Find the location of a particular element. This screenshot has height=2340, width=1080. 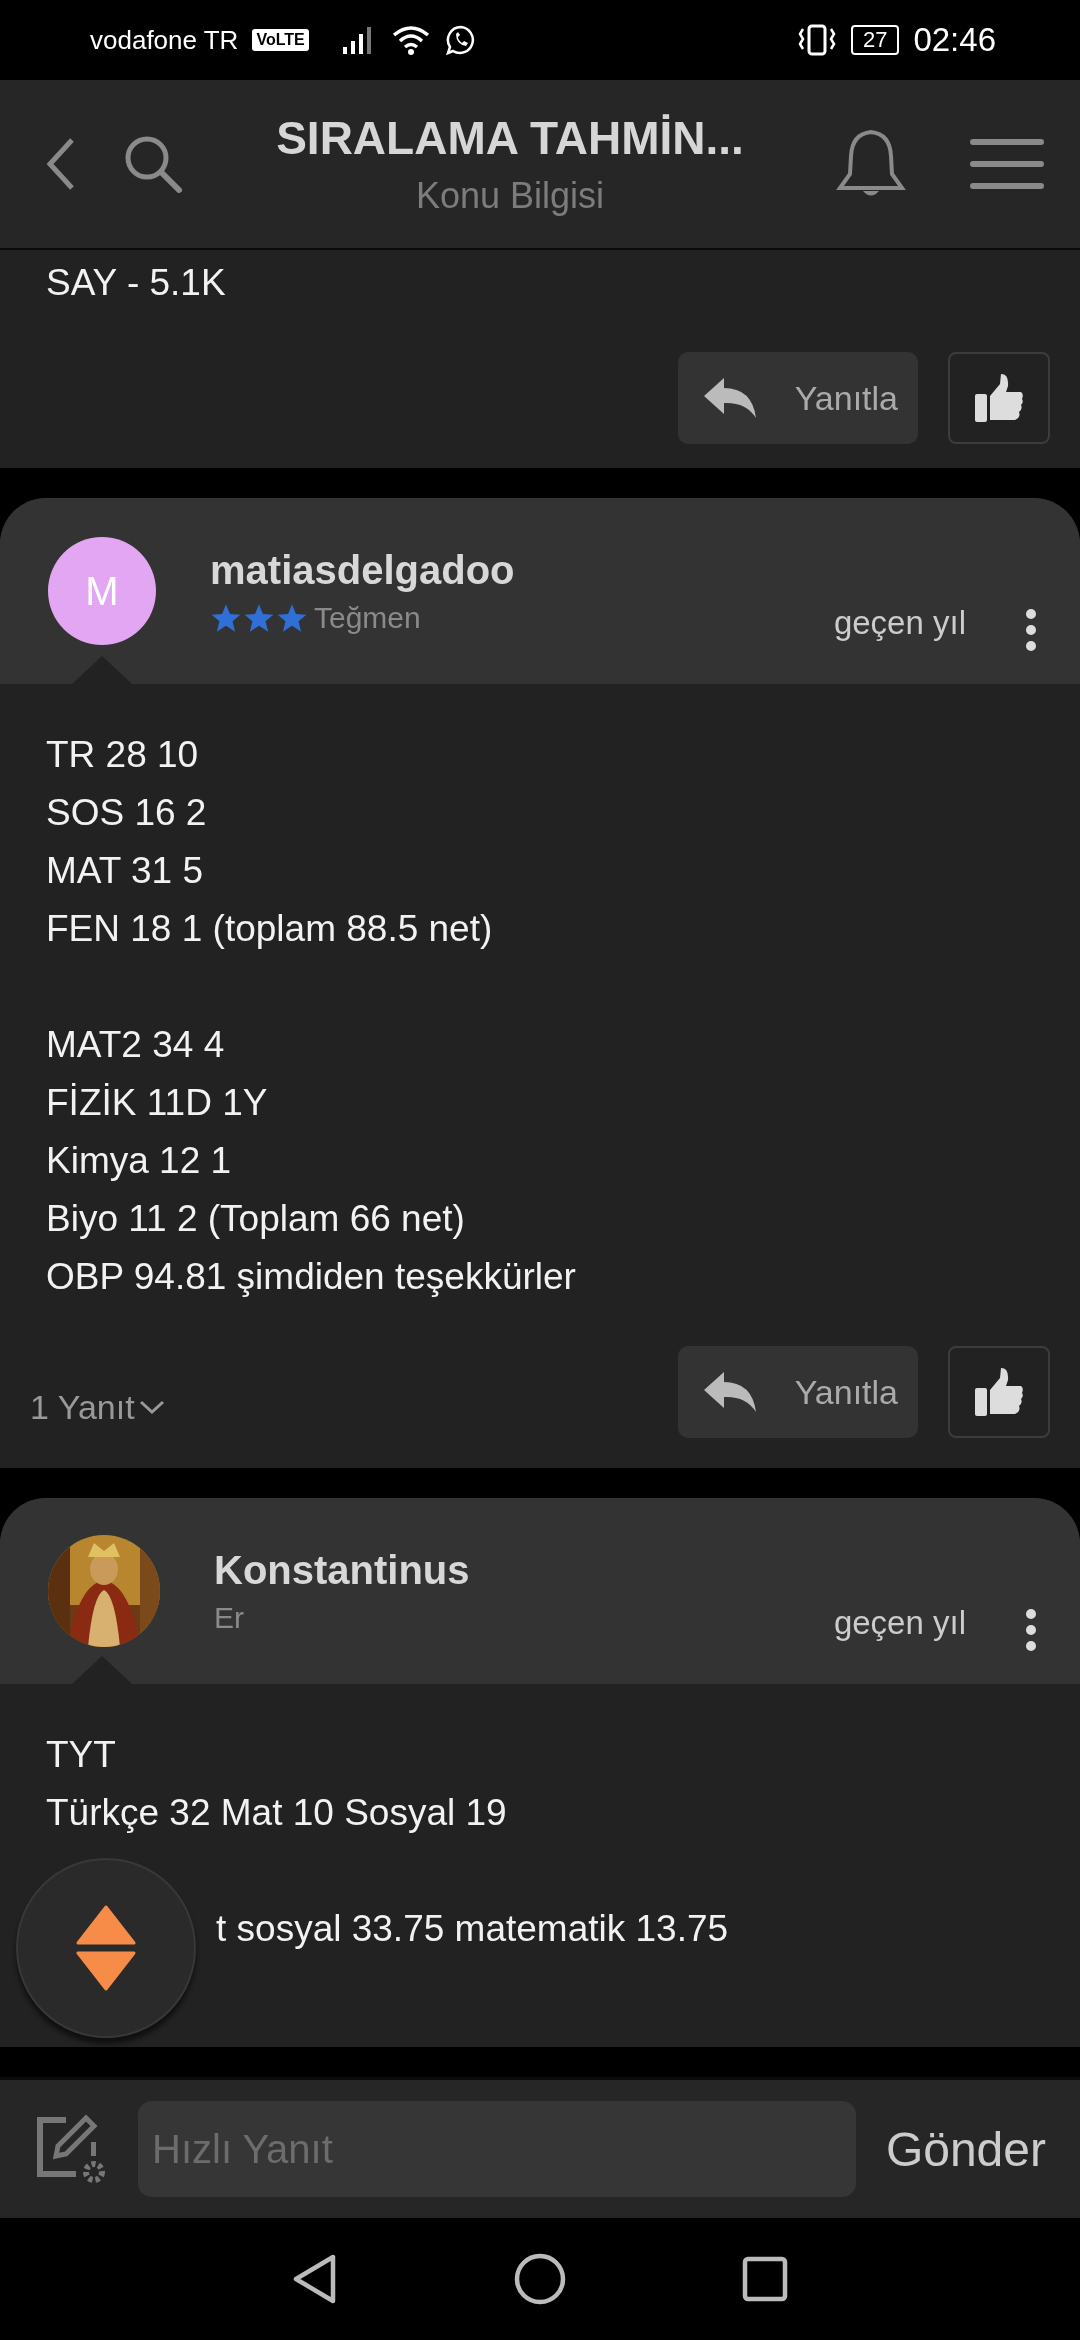

avatar: M is located at coordinates (102, 591).